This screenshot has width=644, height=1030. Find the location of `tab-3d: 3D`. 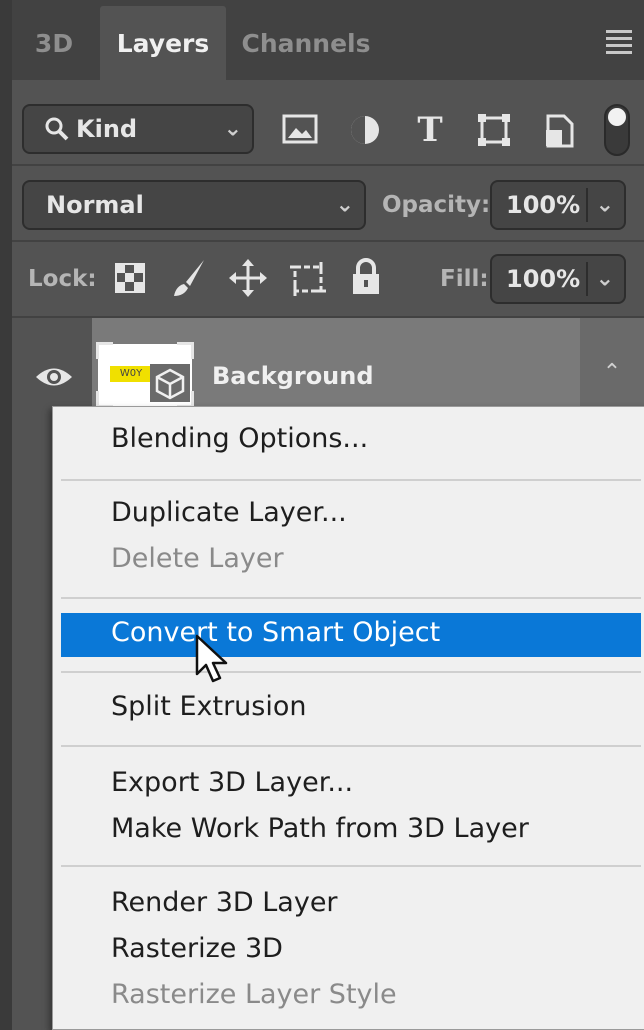

tab-3d: 3D is located at coordinates (54, 43).